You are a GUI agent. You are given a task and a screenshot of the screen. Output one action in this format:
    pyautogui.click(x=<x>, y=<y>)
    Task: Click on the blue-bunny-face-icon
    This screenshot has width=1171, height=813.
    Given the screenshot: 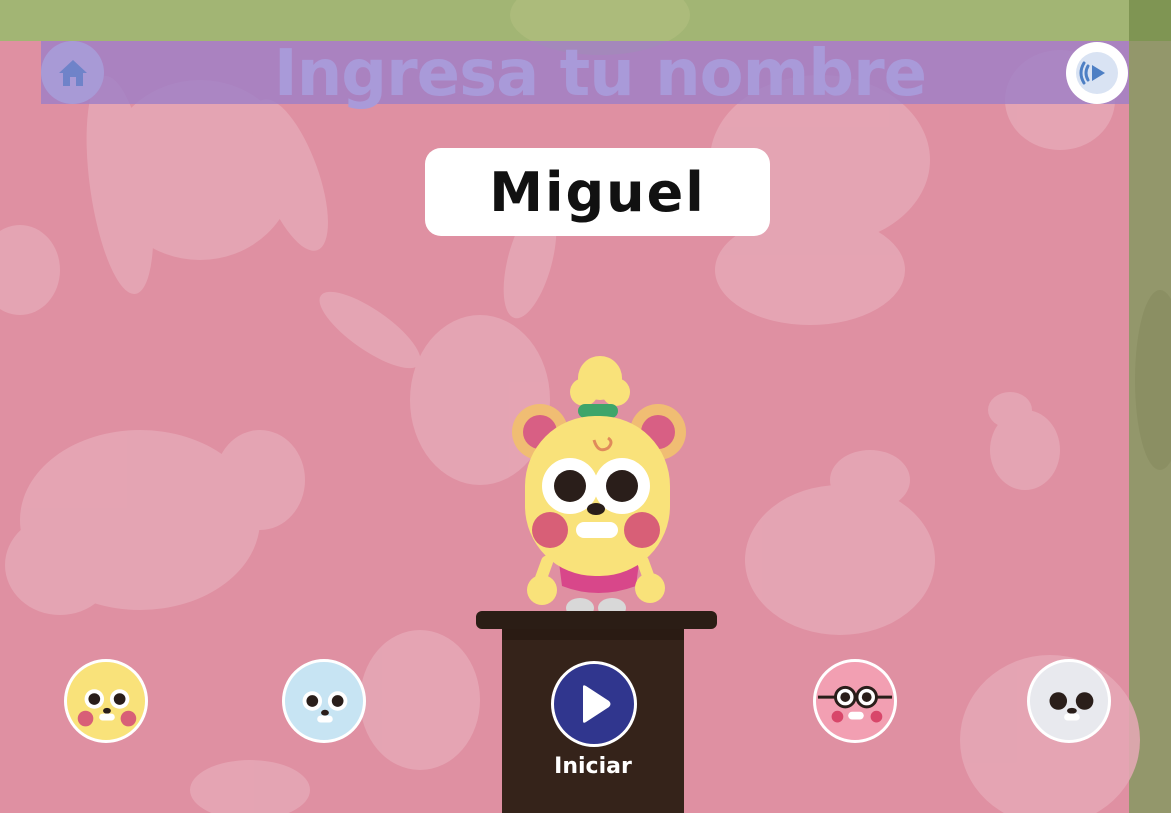 What is the action you would take?
    pyautogui.click(x=325, y=707)
    